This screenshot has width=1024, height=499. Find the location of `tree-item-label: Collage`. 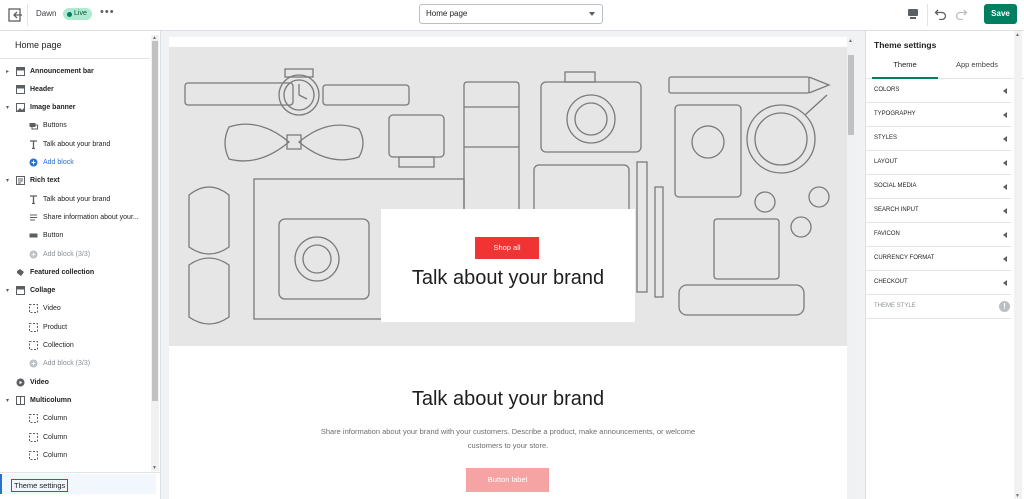

tree-item-label: Collage is located at coordinates (43, 291).